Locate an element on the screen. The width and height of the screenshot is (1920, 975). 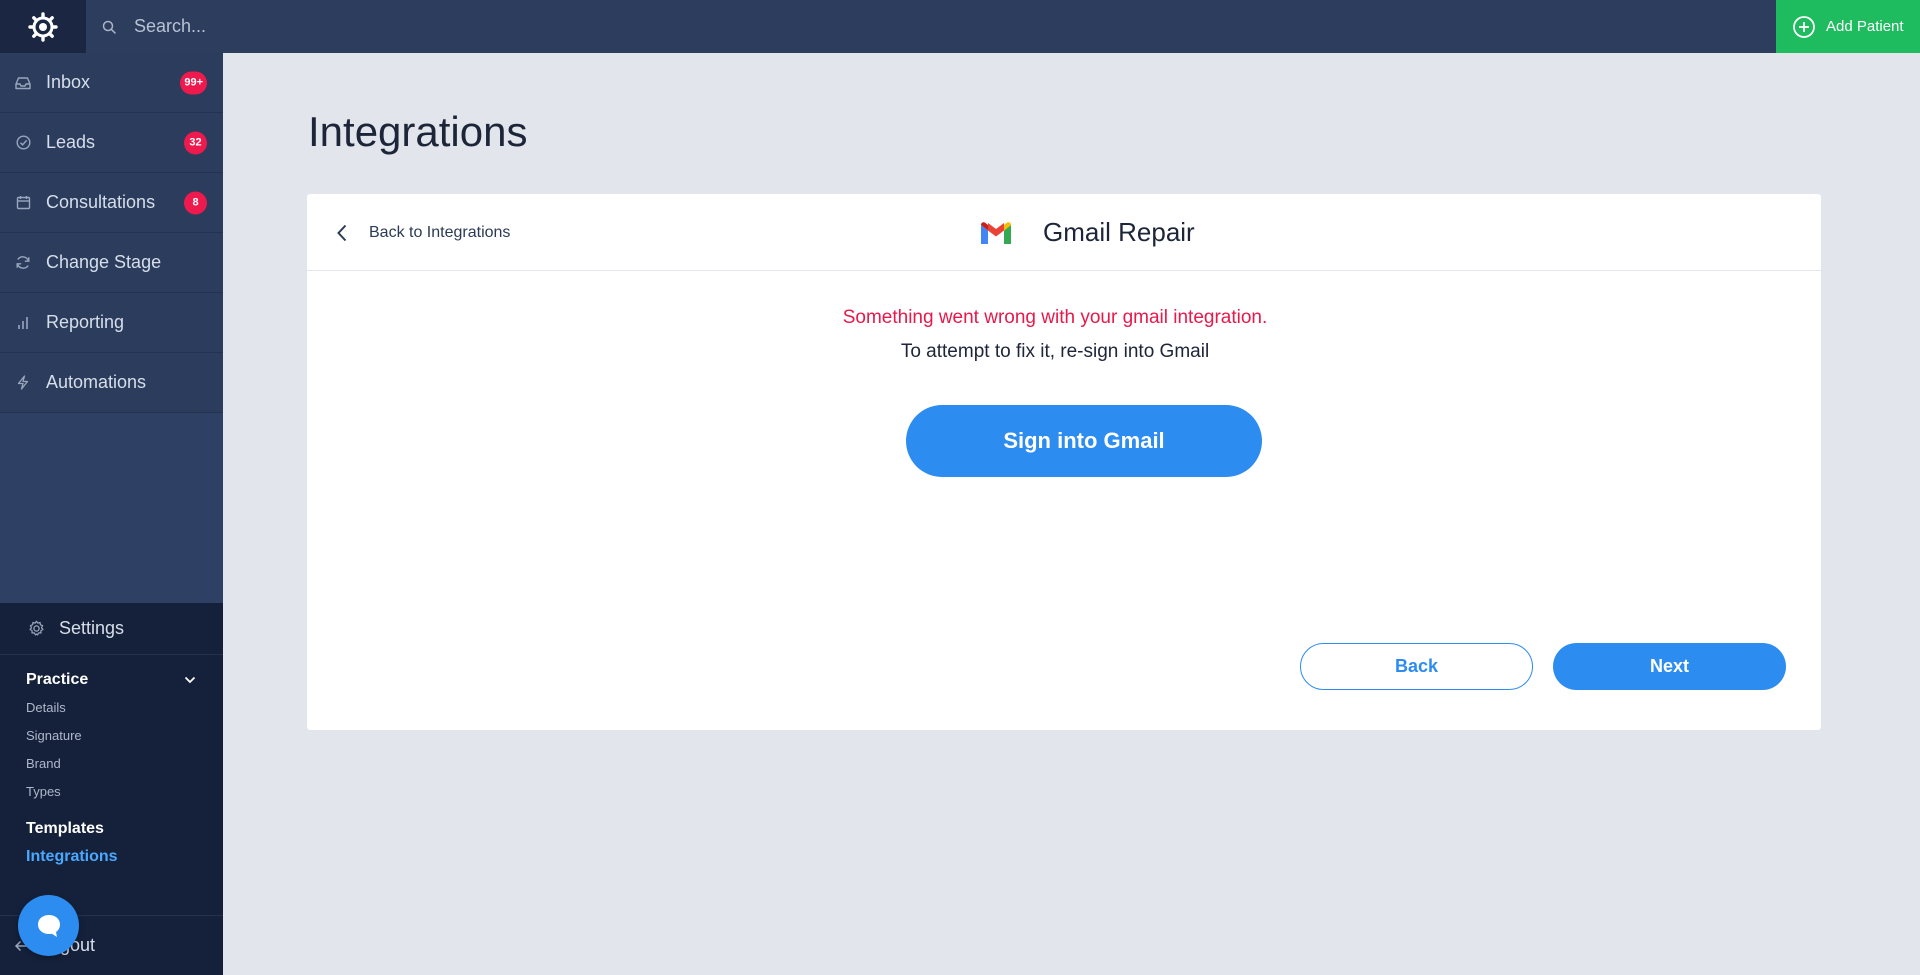
bar-chart-icon is located at coordinates (23, 323).